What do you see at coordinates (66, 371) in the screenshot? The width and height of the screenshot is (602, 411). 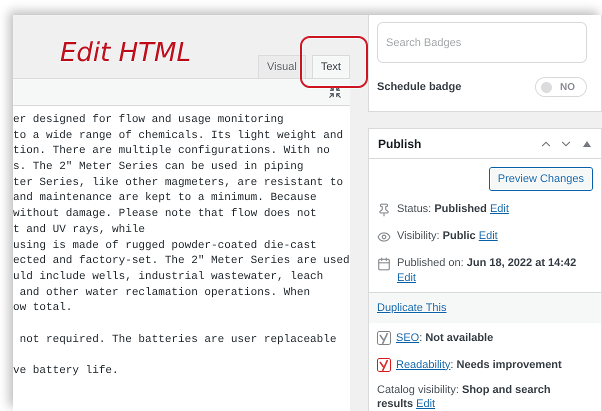 I see `code-line: ve battery life.` at bounding box center [66, 371].